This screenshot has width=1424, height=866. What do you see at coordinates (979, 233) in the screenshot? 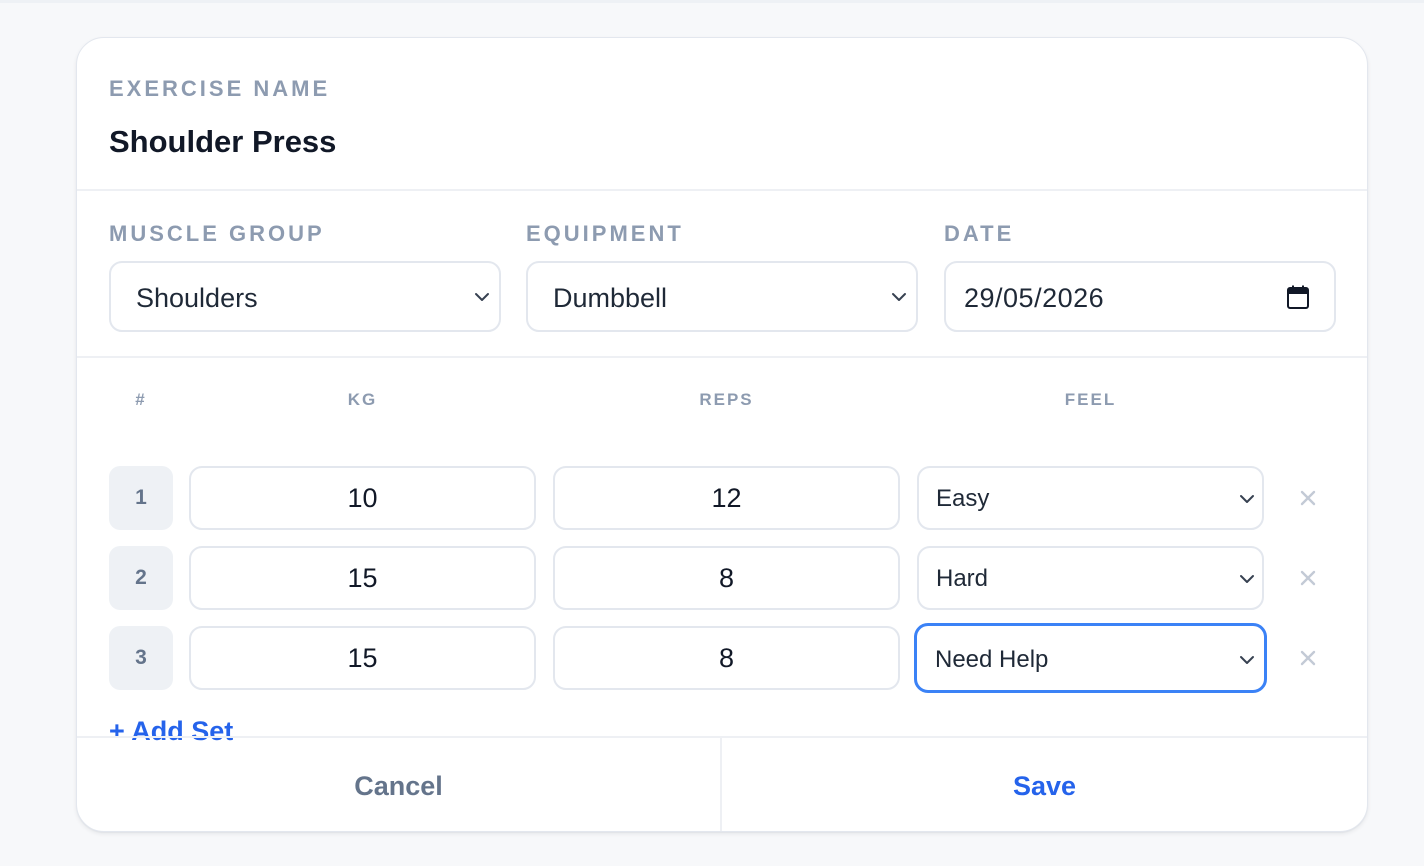
I see `date-label: DATE` at bounding box center [979, 233].